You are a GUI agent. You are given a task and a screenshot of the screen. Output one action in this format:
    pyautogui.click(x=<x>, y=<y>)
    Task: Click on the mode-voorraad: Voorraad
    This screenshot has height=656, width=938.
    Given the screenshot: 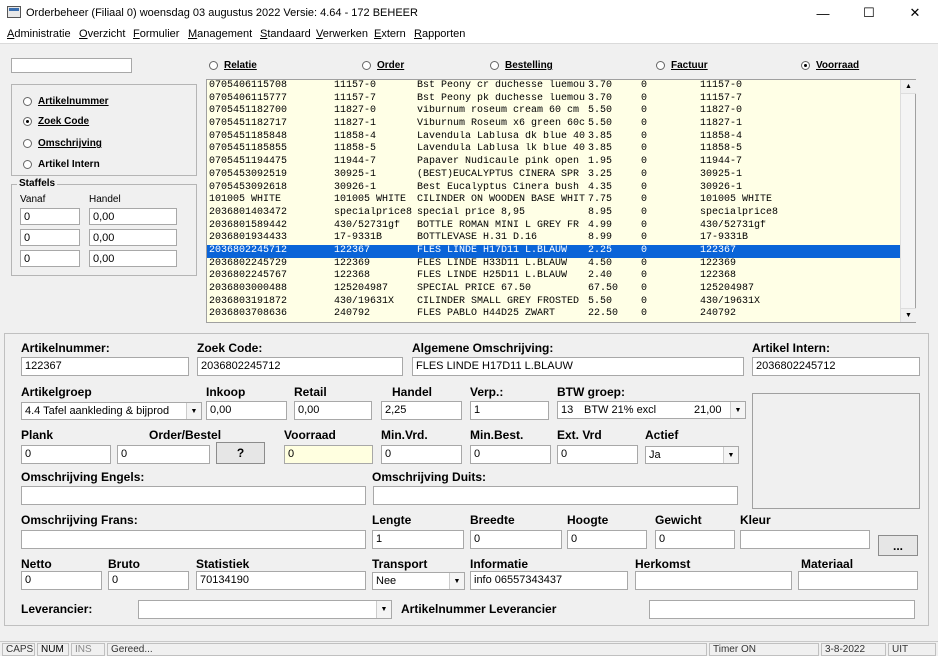 What is the action you would take?
    pyautogui.click(x=830, y=65)
    